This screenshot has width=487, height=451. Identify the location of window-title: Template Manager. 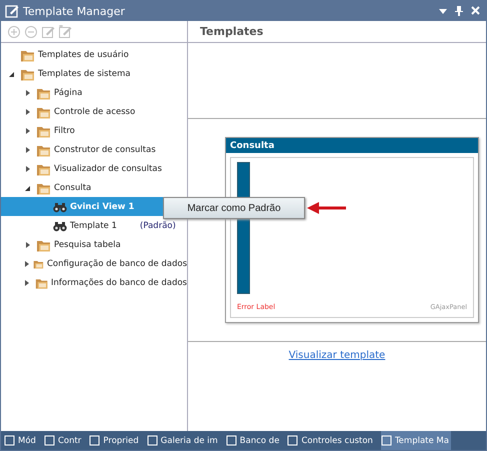
(74, 11).